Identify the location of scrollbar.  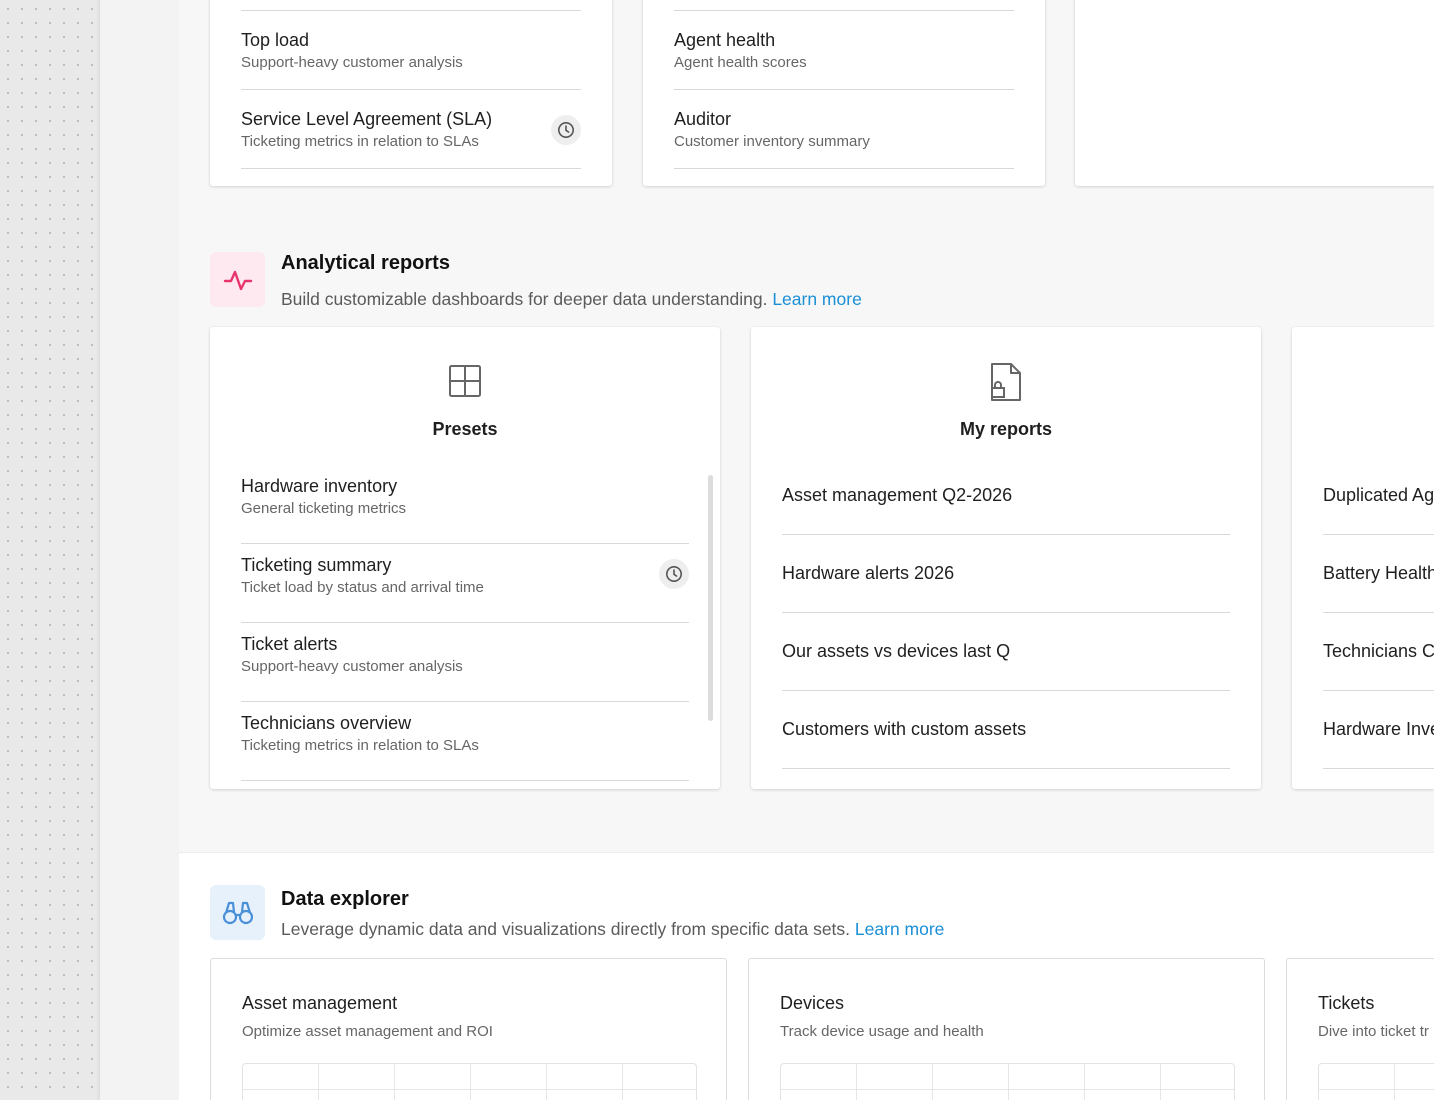
(710, 598).